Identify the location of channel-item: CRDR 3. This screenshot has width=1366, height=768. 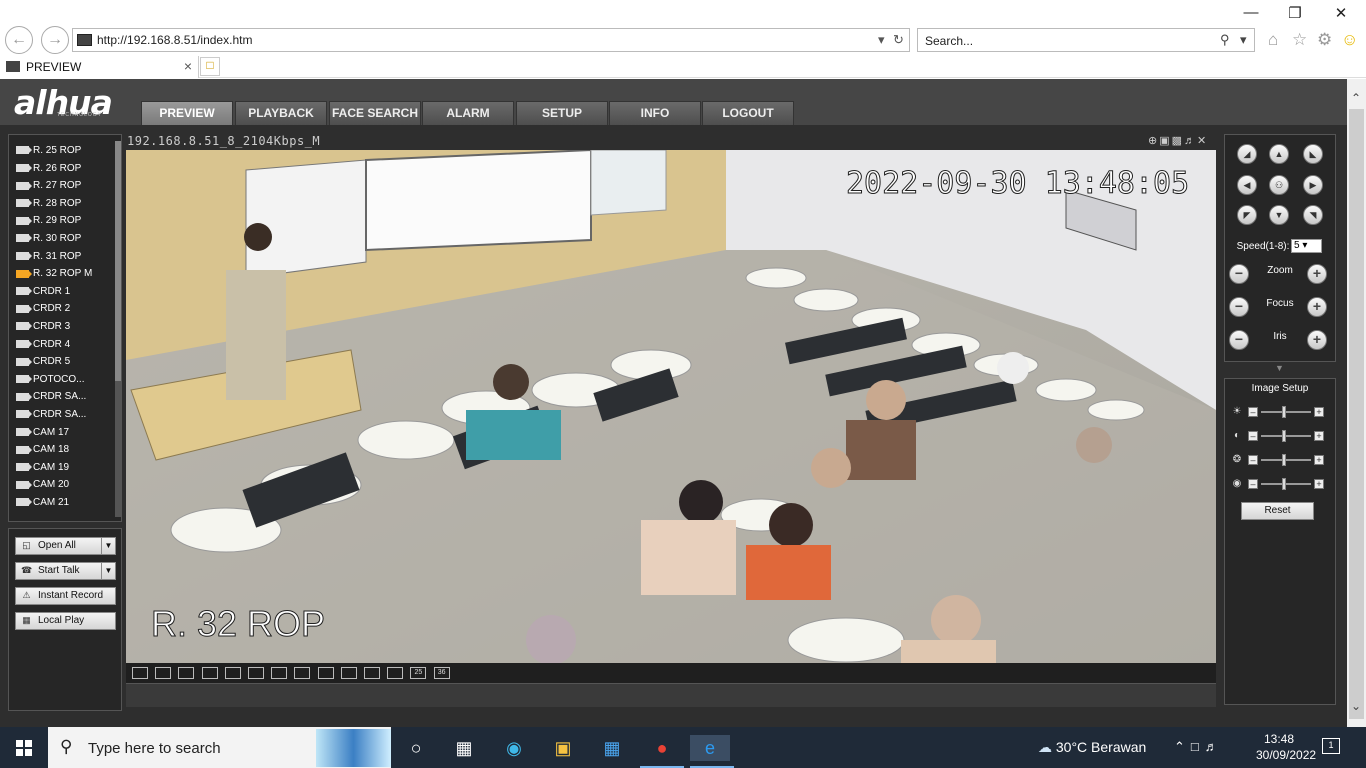
(43, 329).